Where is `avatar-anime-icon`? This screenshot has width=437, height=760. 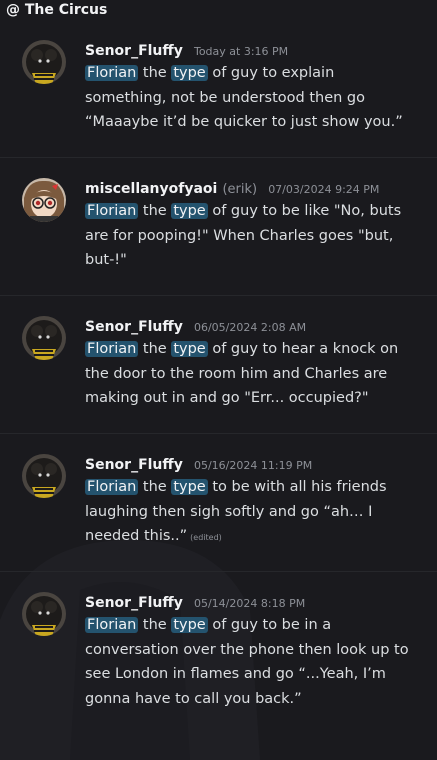 avatar-anime-icon is located at coordinates (44, 200).